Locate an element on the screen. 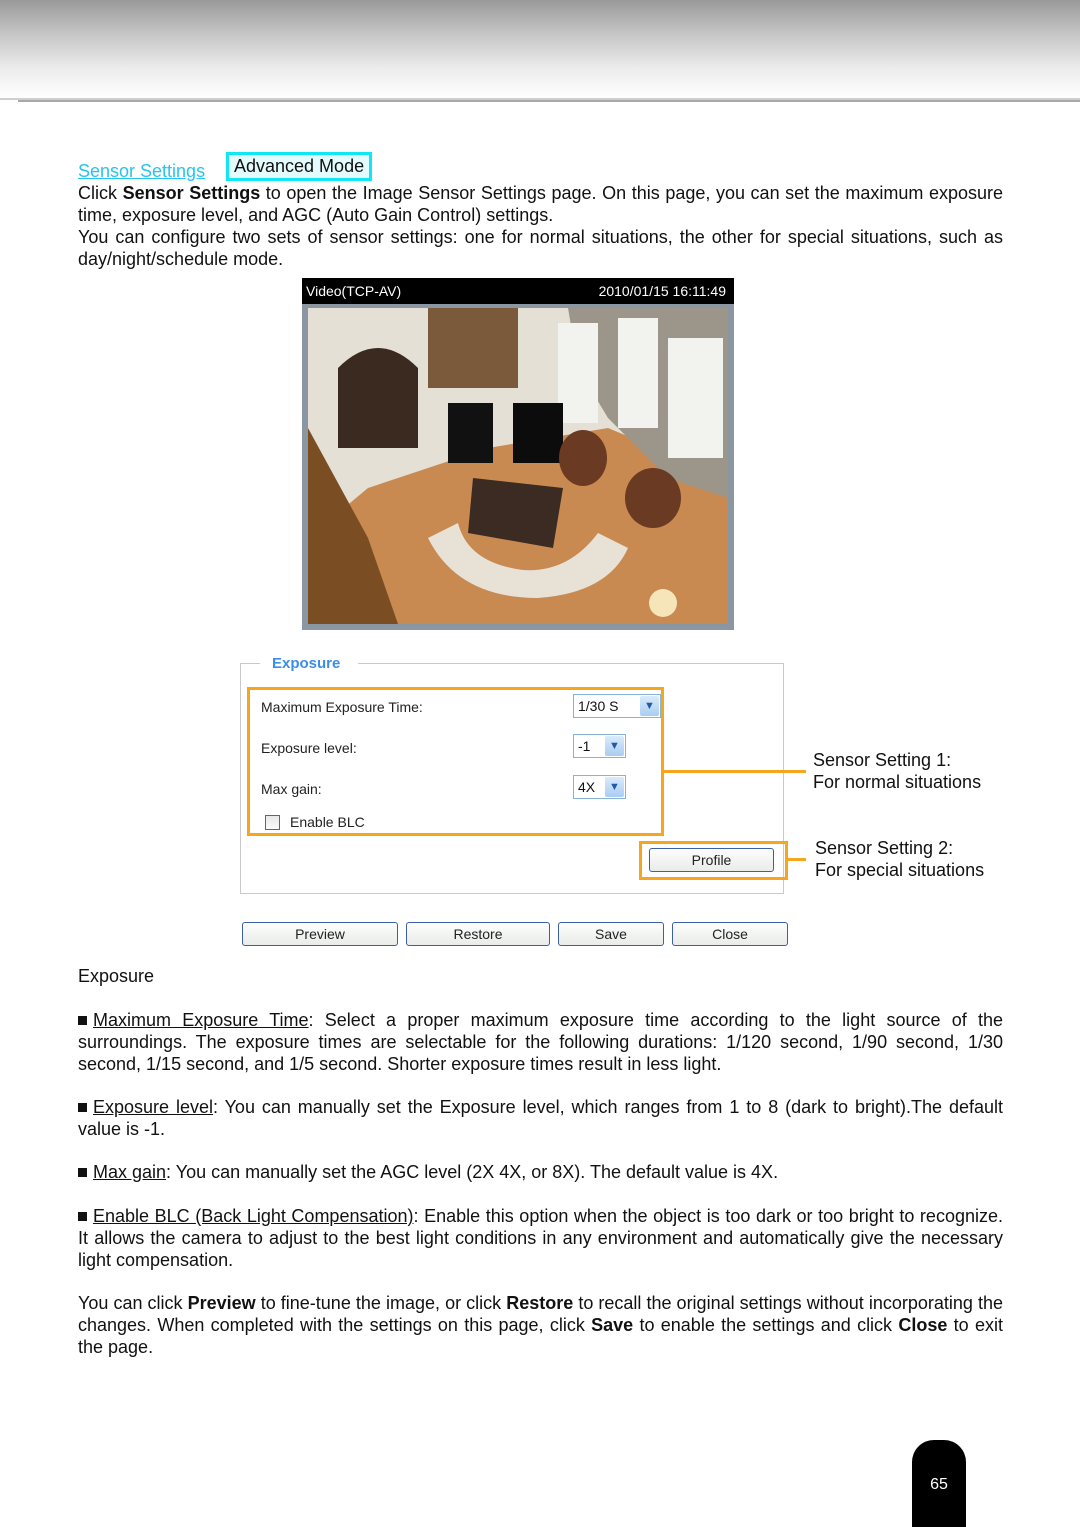  exposure-section-title: Exposure is located at coordinates (116, 976).